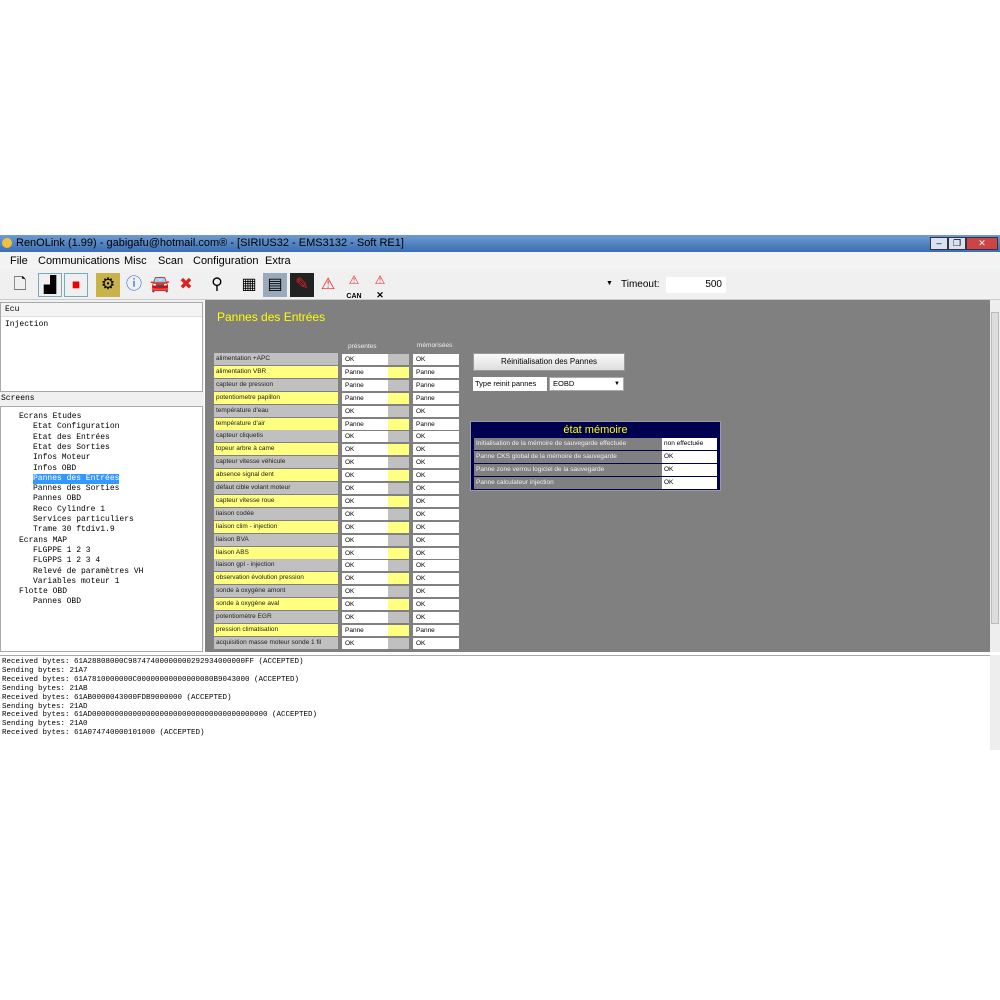  What do you see at coordinates (19, 261) in the screenshot?
I see `menu-file: File` at bounding box center [19, 261].